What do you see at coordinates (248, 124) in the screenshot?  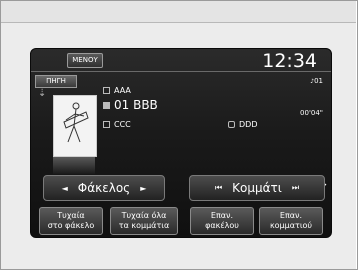 I see `folder-name: DDD` at bounding box center [248, 124].